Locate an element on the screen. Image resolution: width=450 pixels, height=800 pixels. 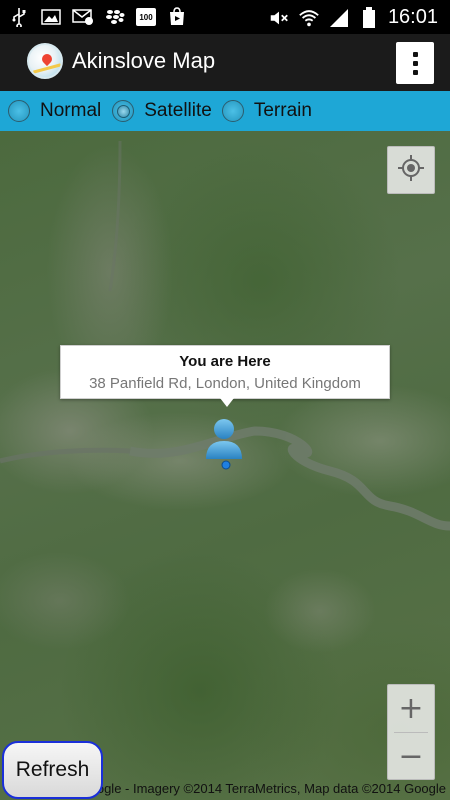
map-type-selector: Normal Satellite Terrain is located at coordinates (225, 111).